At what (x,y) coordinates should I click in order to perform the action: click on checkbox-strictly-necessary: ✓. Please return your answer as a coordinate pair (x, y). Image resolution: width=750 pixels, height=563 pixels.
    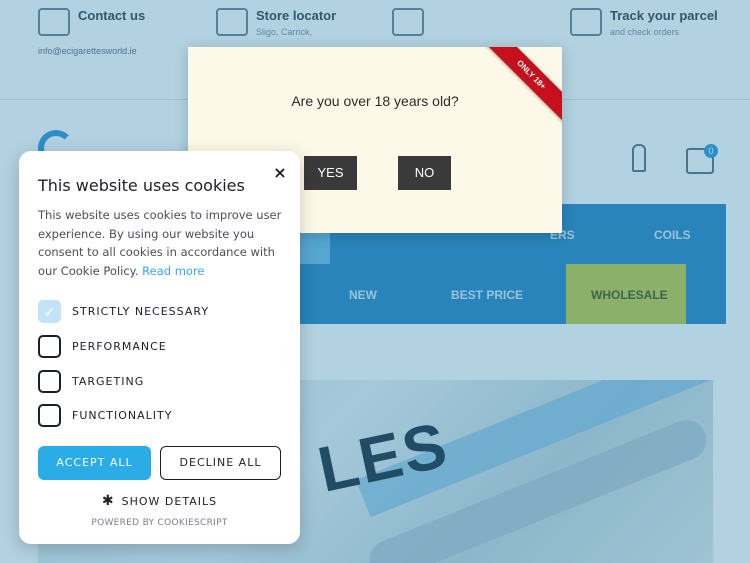
    Looking at the image, I should click on (49, 311).